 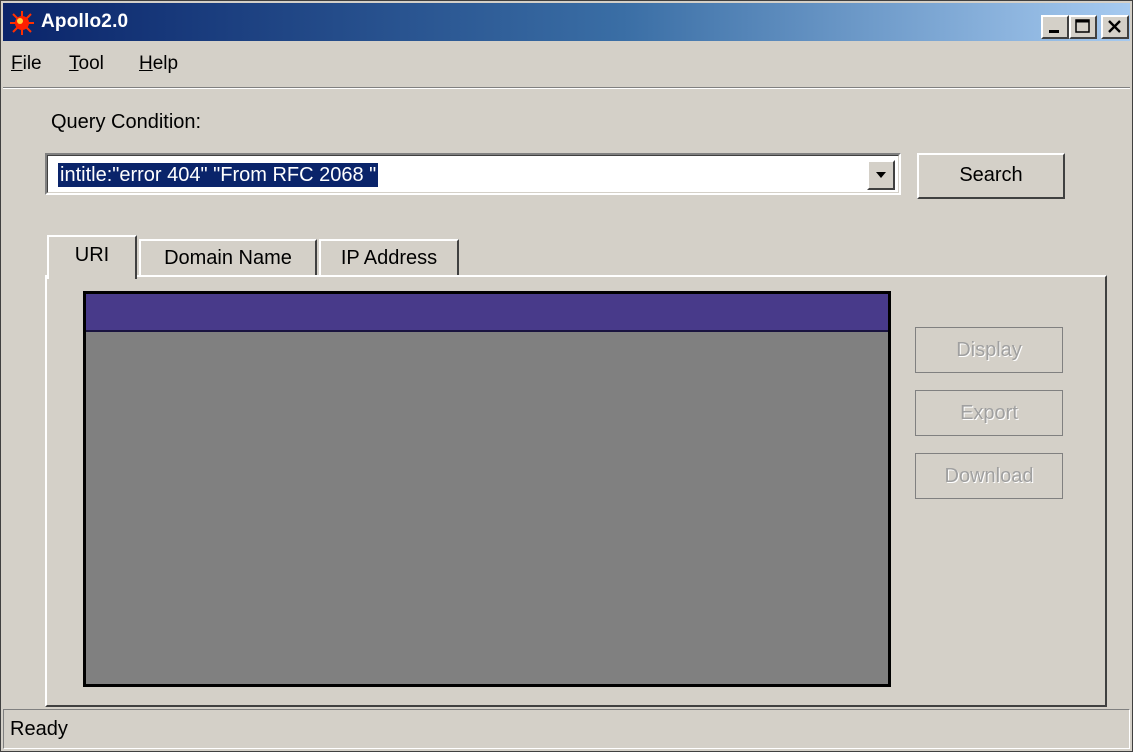 What do you see at coordinates (389, 259) in the screenshot?
I see `tab-ip-address: IP Address` at bounding box center [389, 259].